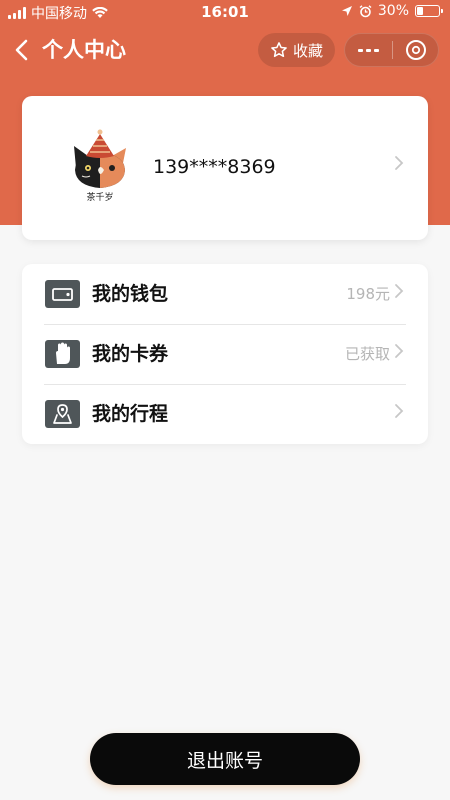 Image resolution: width=450 pixels, height=800 pixels. What do you see at coordinates (130, 294) in the screenshot?
I see `menu-item-label: 我的钱包` at bounding box center [130, 294].